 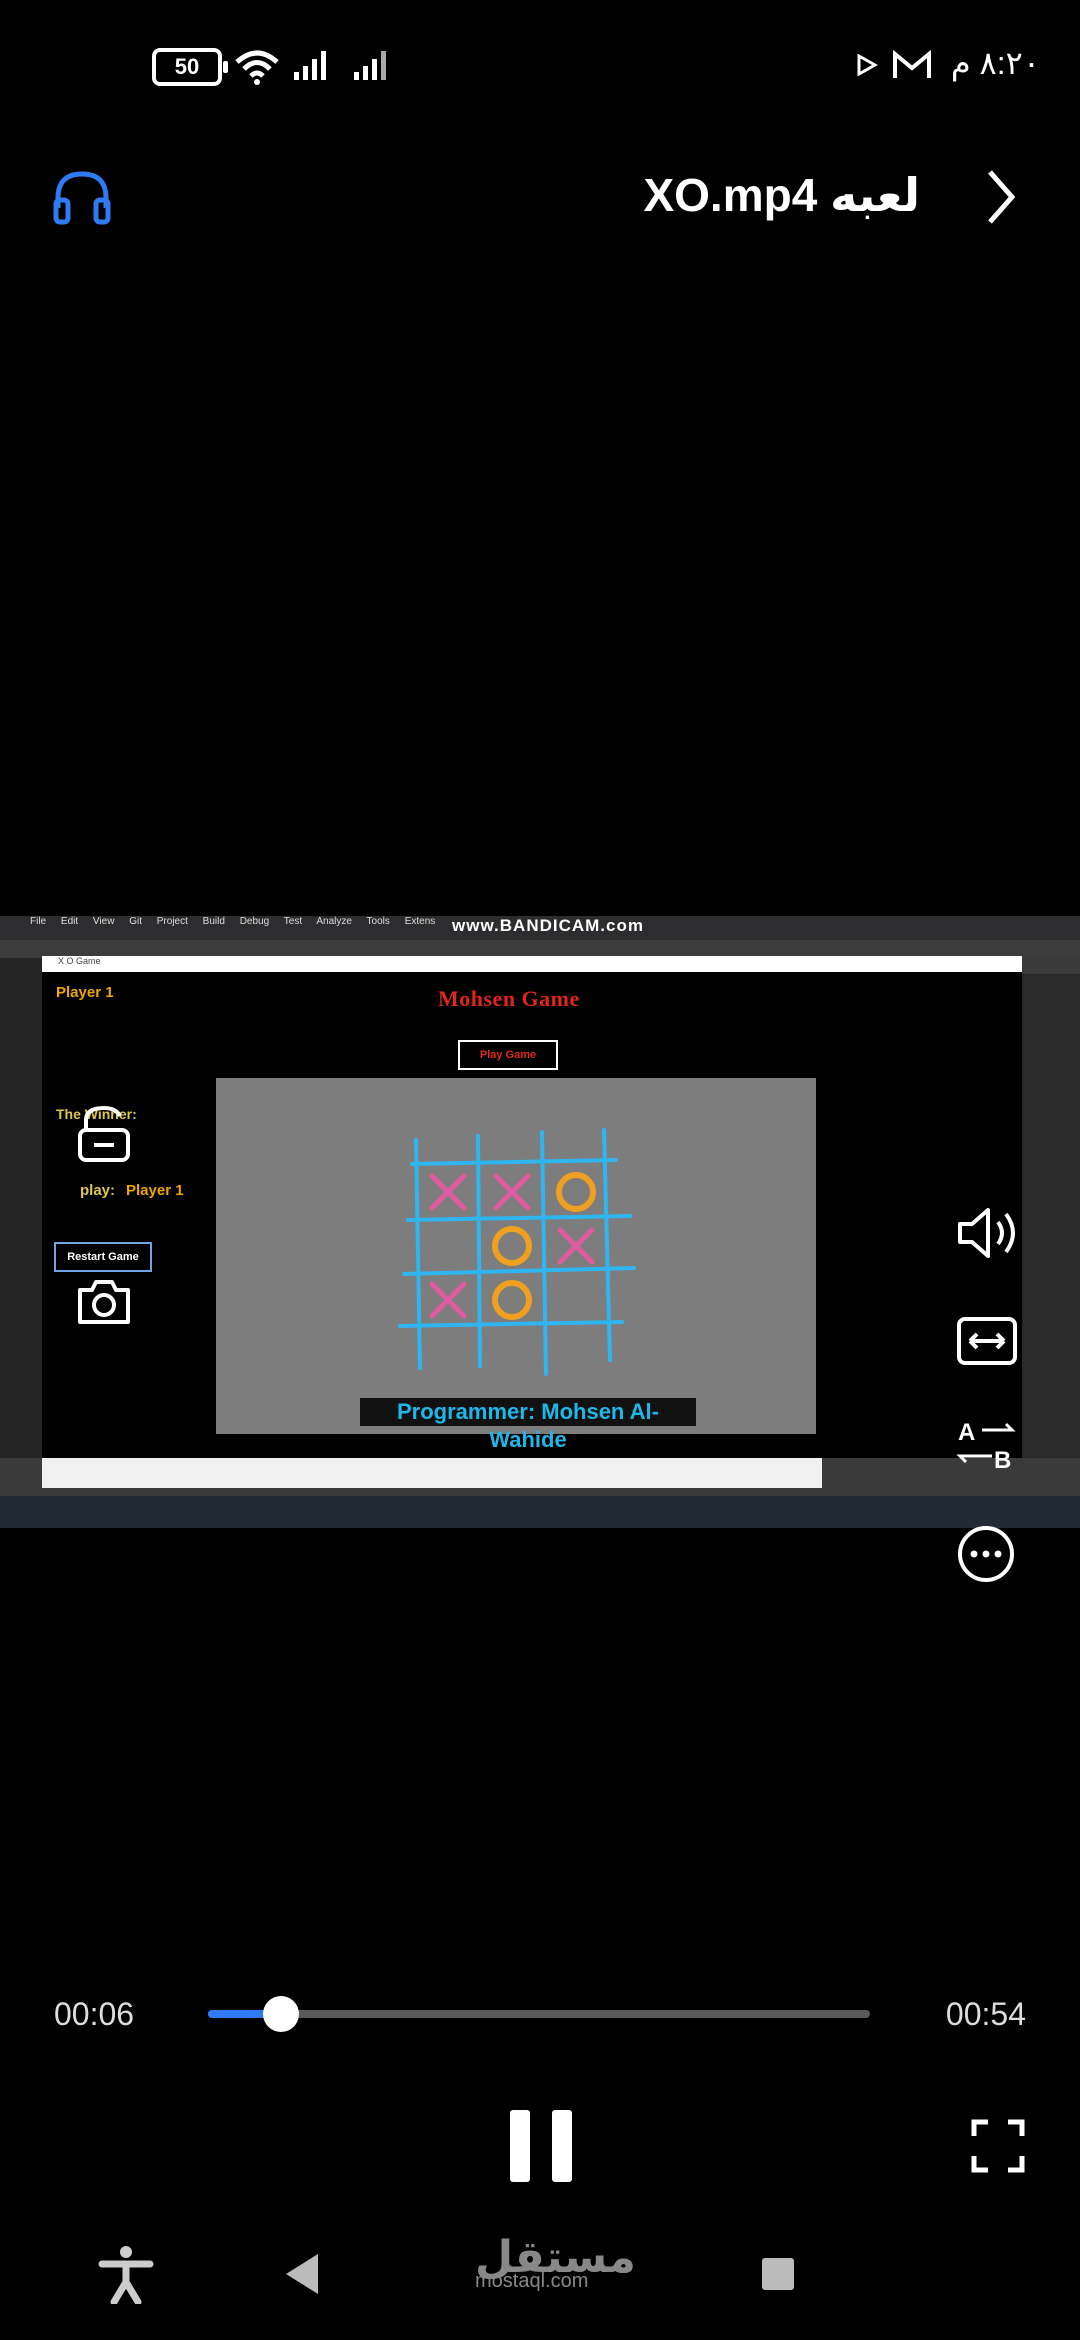 I want to click on ide-menu-item: Analyze, so click(x=334, y=921).